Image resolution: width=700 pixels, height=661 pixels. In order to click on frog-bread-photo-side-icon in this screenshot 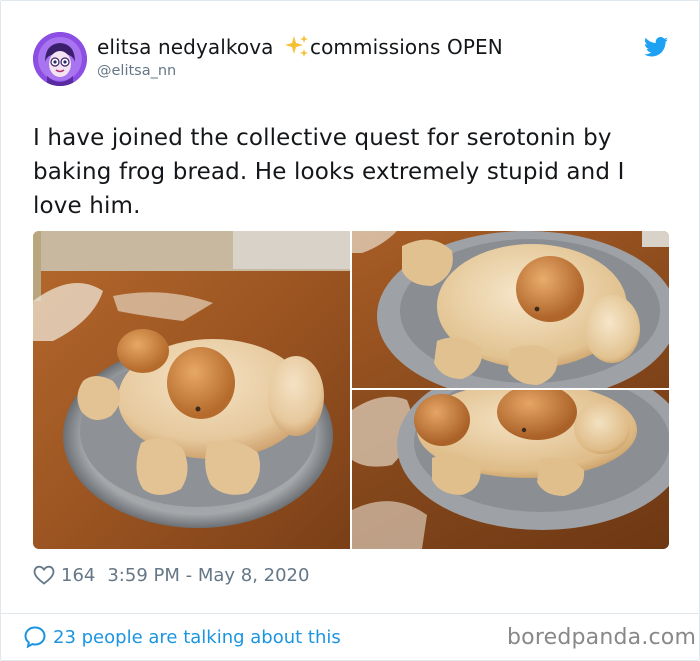, I will do `click(510, 469)`.